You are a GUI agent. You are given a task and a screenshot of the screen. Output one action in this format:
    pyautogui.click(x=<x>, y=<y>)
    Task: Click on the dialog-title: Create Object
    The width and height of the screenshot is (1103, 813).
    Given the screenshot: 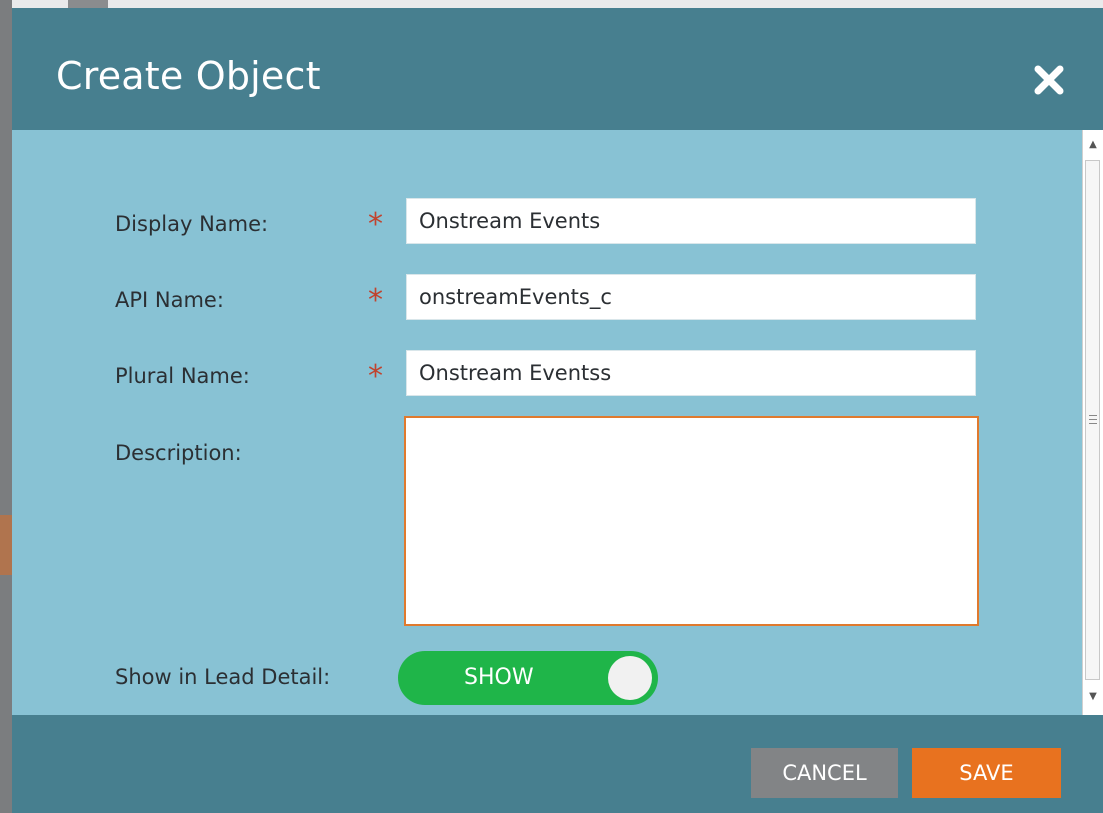 What is the action you would take?
    pyautogui.click(x=188, y=76)
    